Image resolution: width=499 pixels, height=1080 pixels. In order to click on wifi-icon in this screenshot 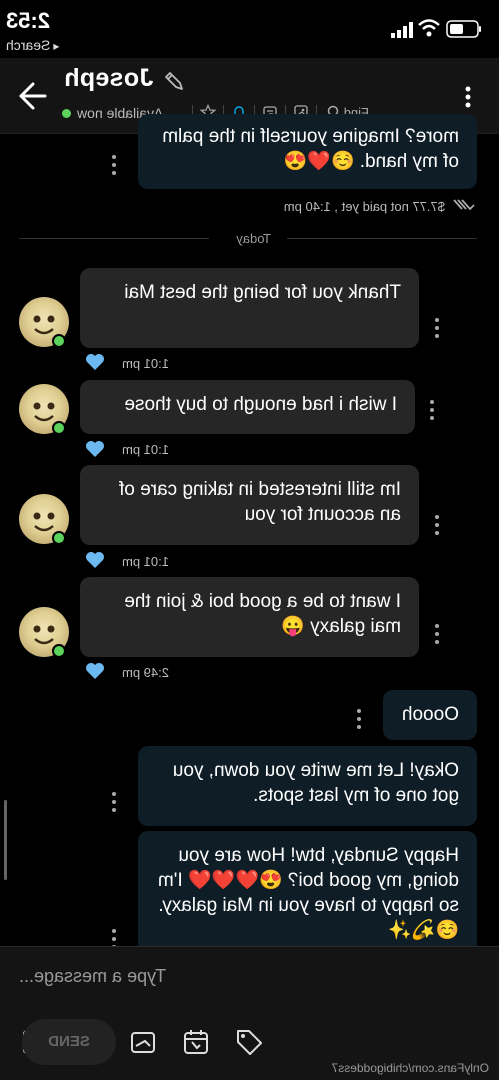, I will do `click(429, 28)`.